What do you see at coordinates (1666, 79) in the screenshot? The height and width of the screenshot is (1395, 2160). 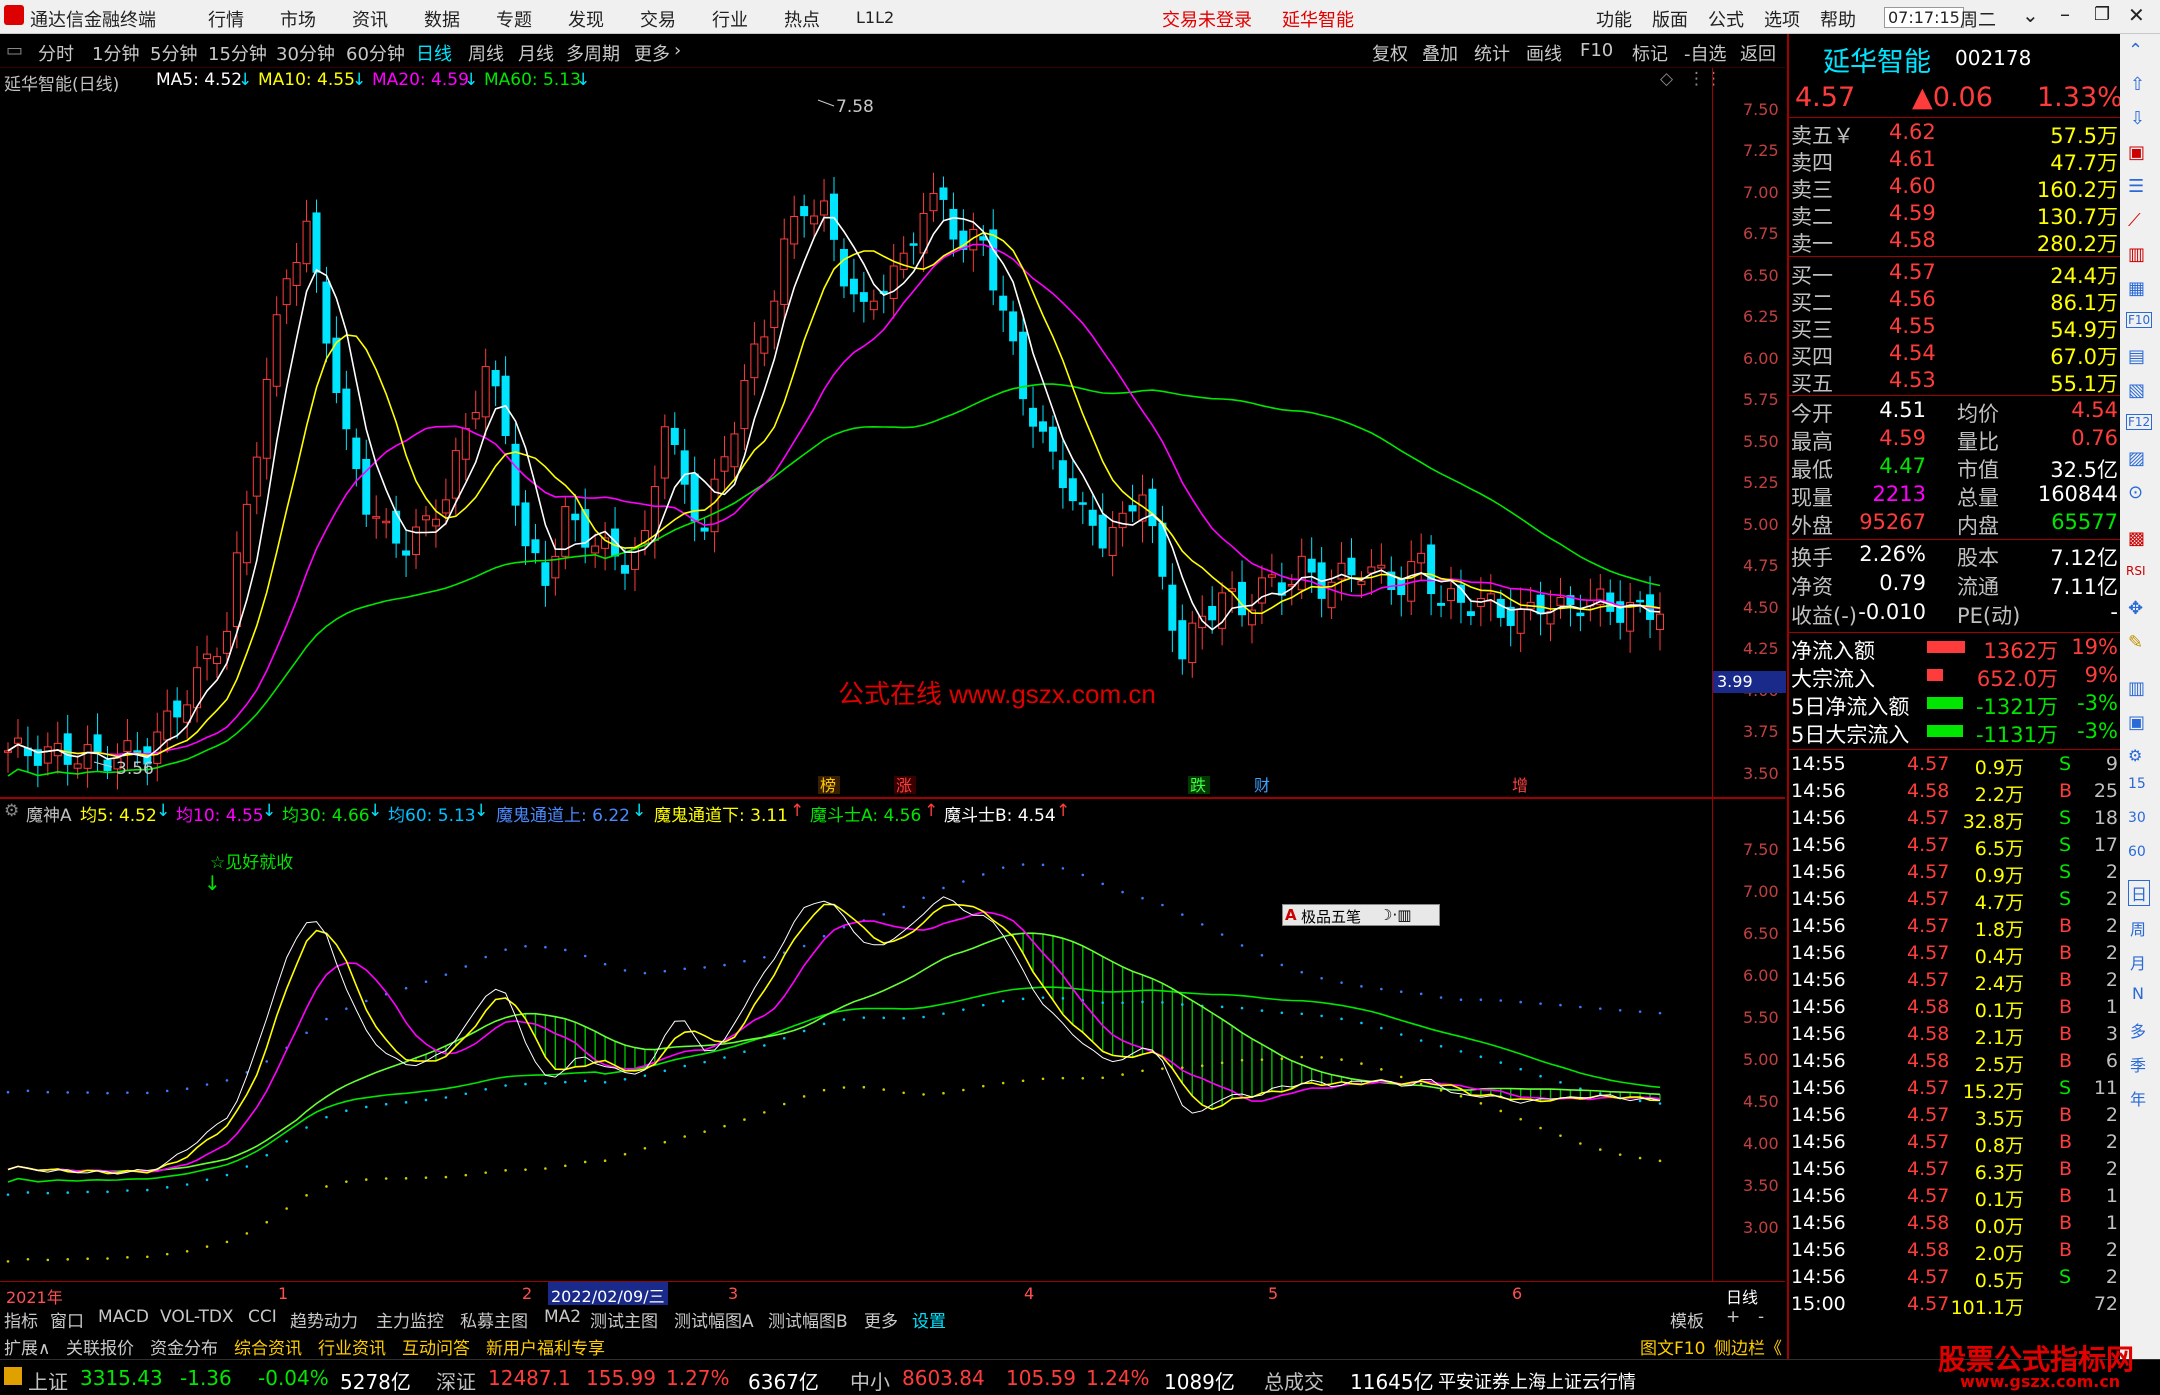 I see `diamond-icon: ◇` at bounding box center [1666, 79].